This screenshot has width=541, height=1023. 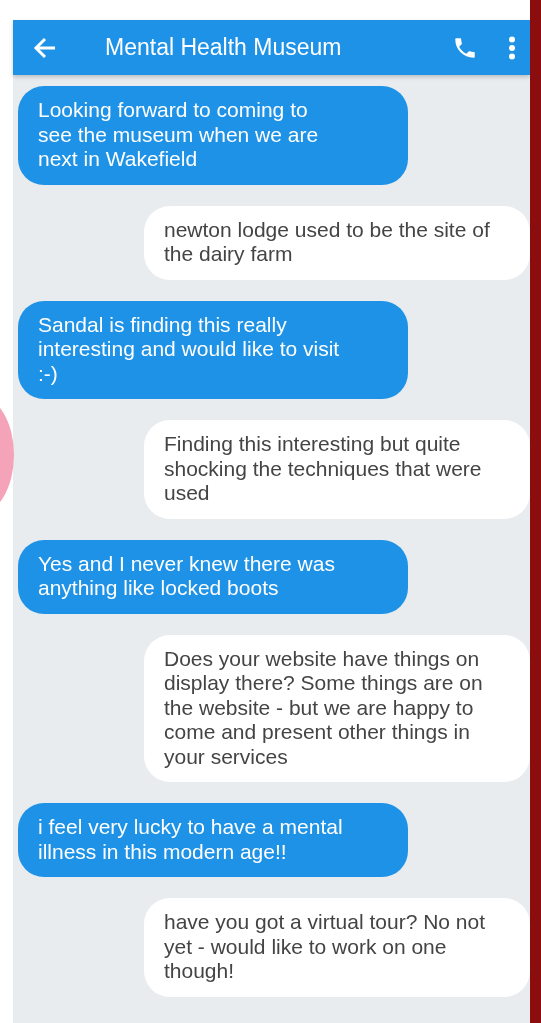 I want to click on message-bubble: Finding this interesting but quite shocking the techniques that were used, so click(x=337, y=469).